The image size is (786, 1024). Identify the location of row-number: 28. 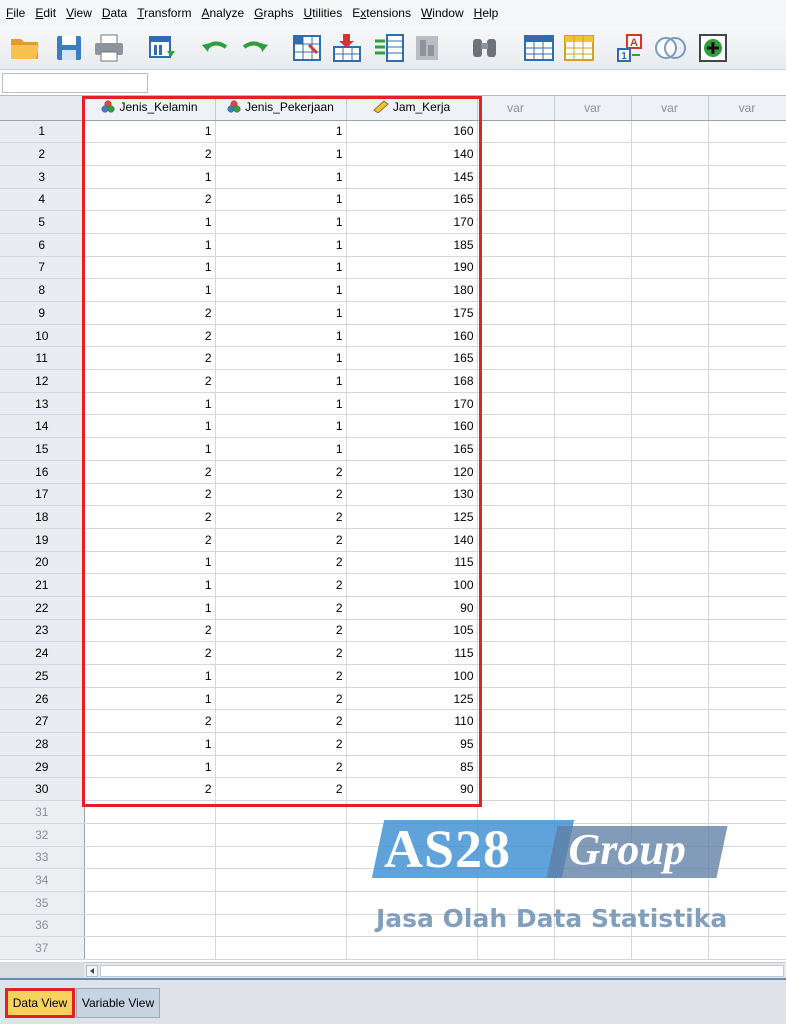
(42, 744).